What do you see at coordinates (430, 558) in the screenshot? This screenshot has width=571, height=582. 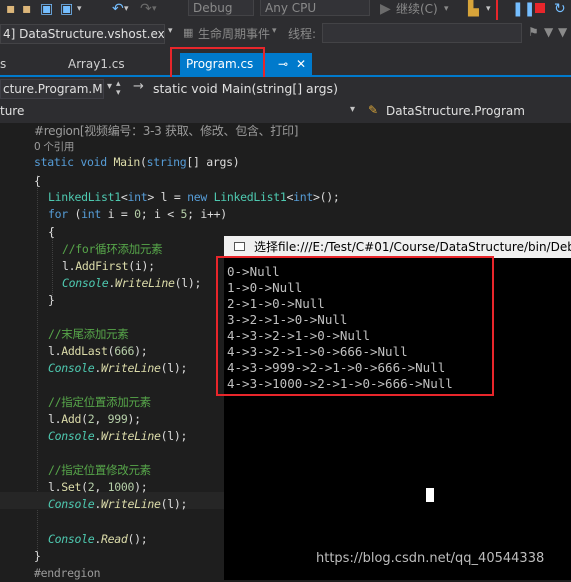 I see `watermark: https://blog.csdn.net/qq_40544338` at bounding box center [430, 558].